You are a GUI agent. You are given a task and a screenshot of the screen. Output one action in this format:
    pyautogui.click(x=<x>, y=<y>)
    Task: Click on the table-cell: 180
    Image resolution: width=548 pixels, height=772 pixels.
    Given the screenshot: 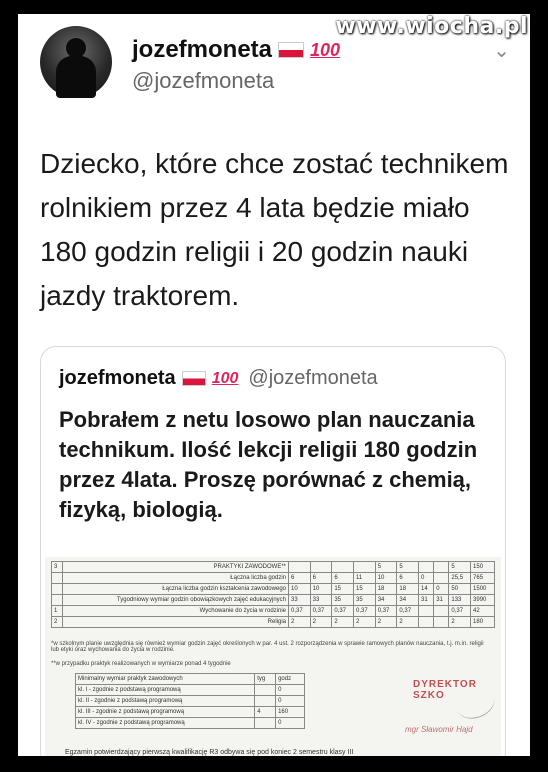 What is the action you would take?
    pyautogui.click(x=482, y=622)
    